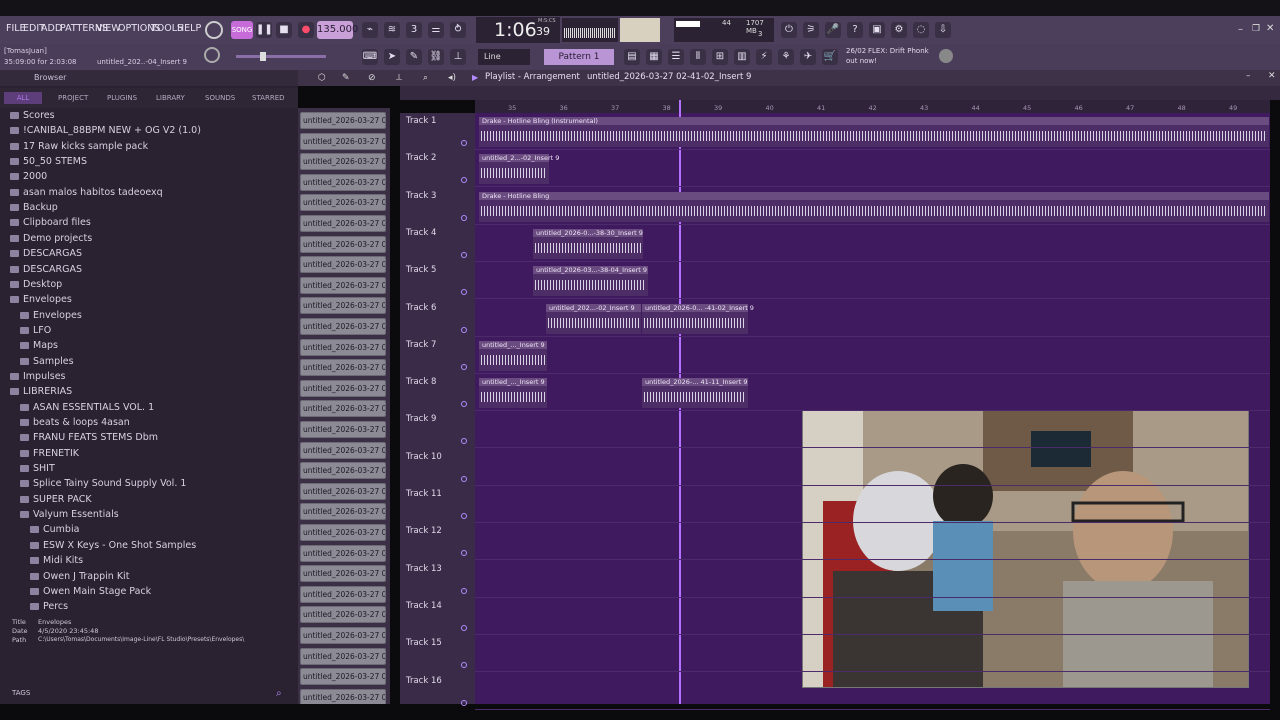  What do you see at coordinates (458, 57) in the screenshot?
I see `stamp-icon: ⊥` at bounding box center [458, 57].